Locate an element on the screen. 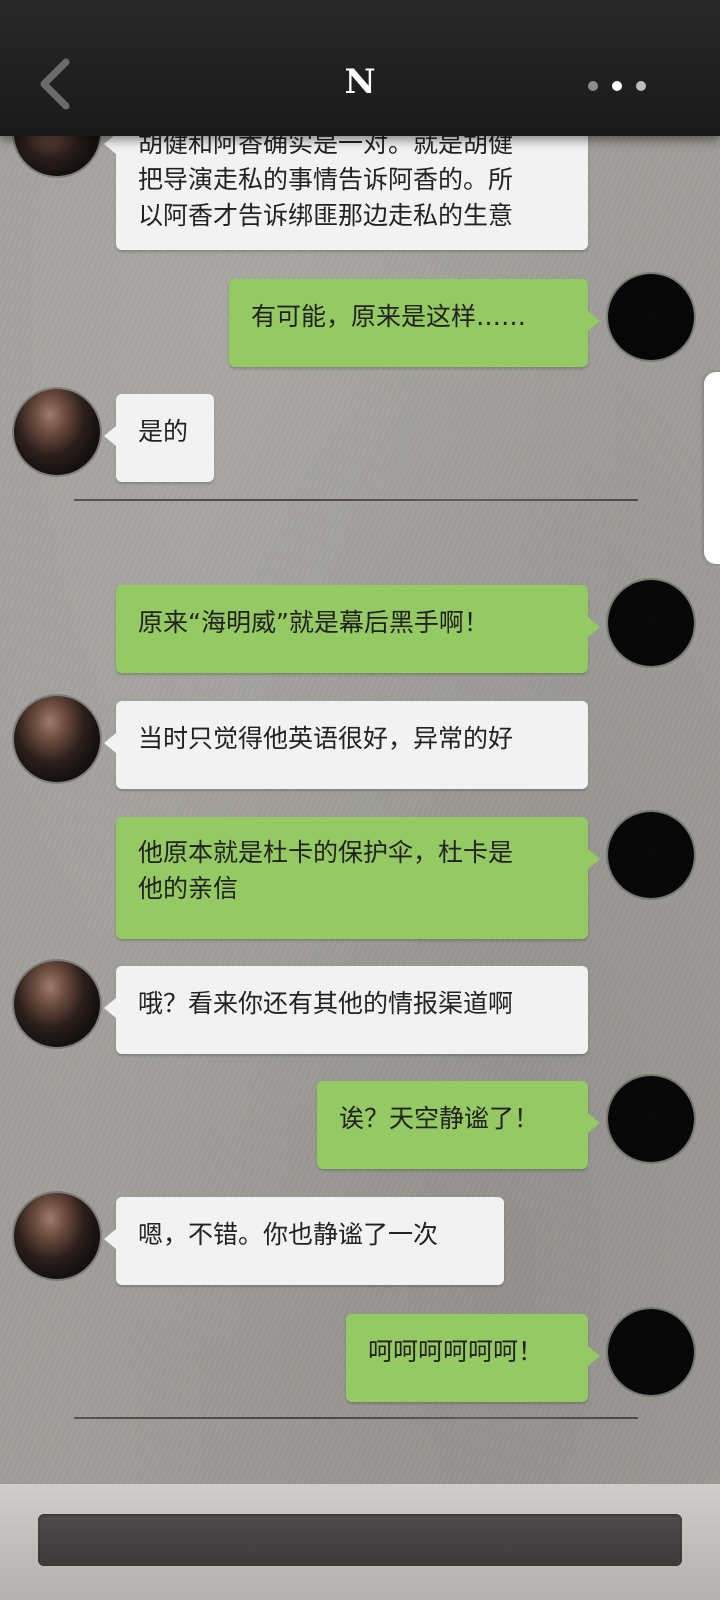 This screenshot has height=1600, width=720. more-options-button is located at coordinates (628, 86).